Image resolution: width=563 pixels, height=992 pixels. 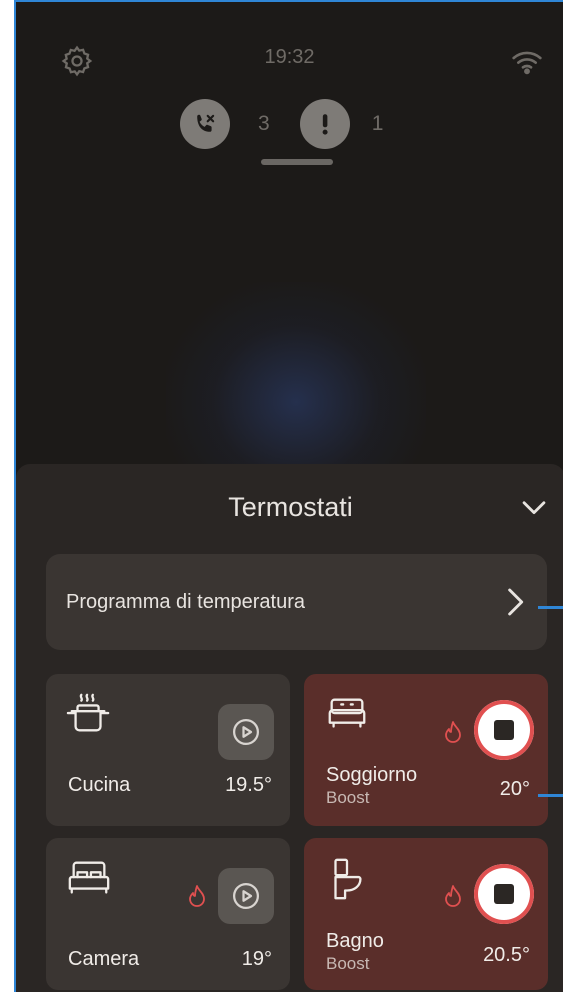 I want to click on alert-icon, so click(x=325, y=124).